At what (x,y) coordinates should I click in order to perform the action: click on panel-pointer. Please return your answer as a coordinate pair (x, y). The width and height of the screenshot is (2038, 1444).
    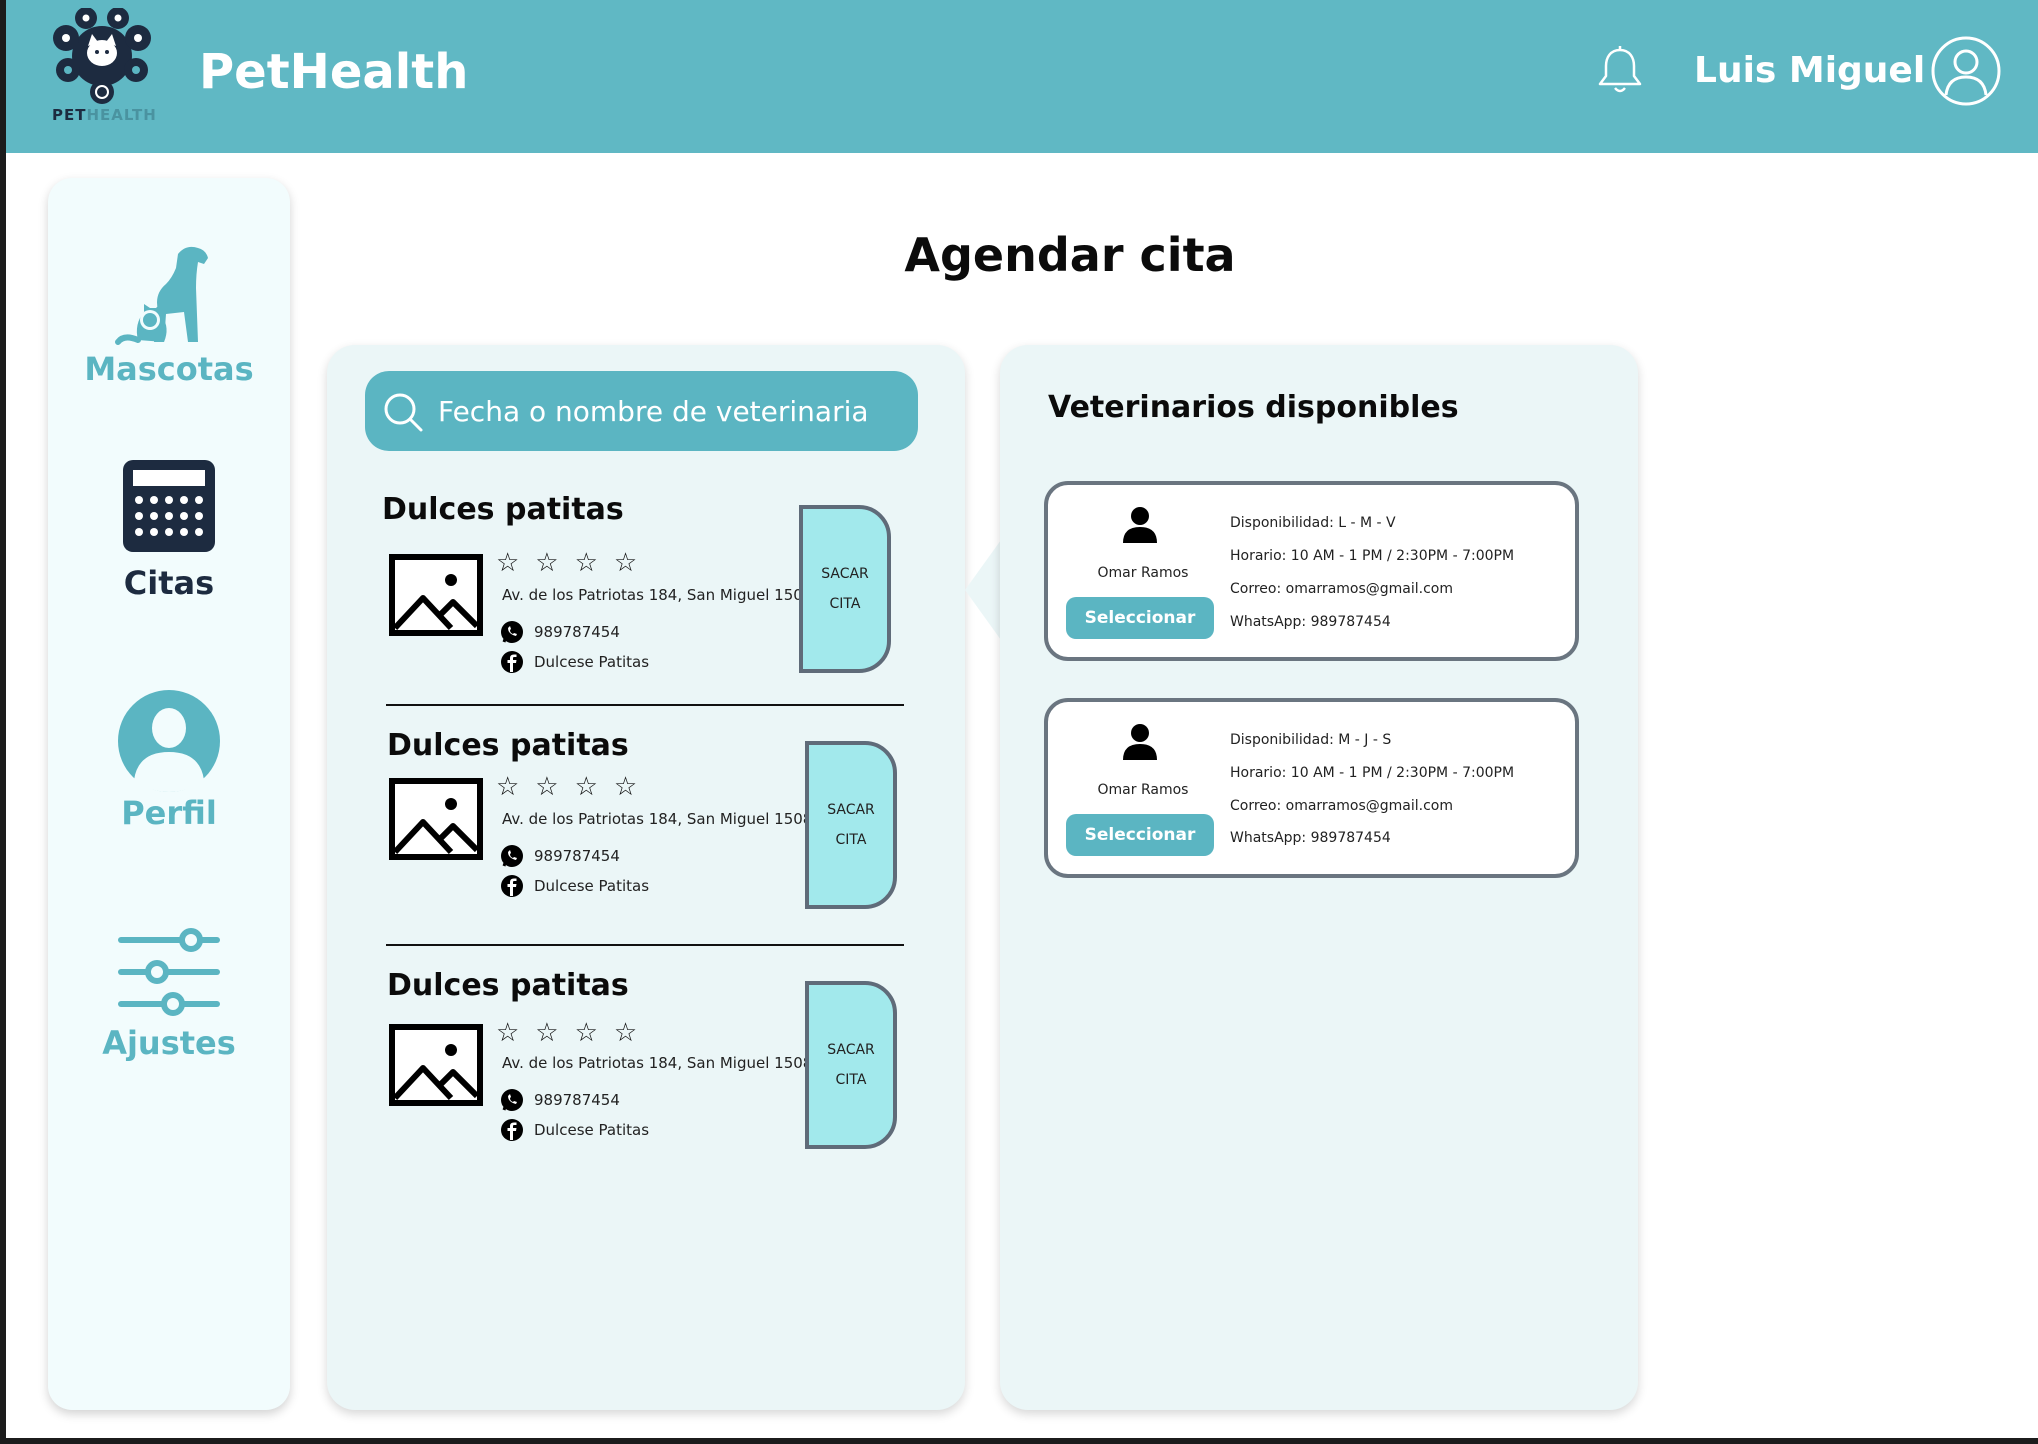
    Looking at the image, I should click on (983, 590).